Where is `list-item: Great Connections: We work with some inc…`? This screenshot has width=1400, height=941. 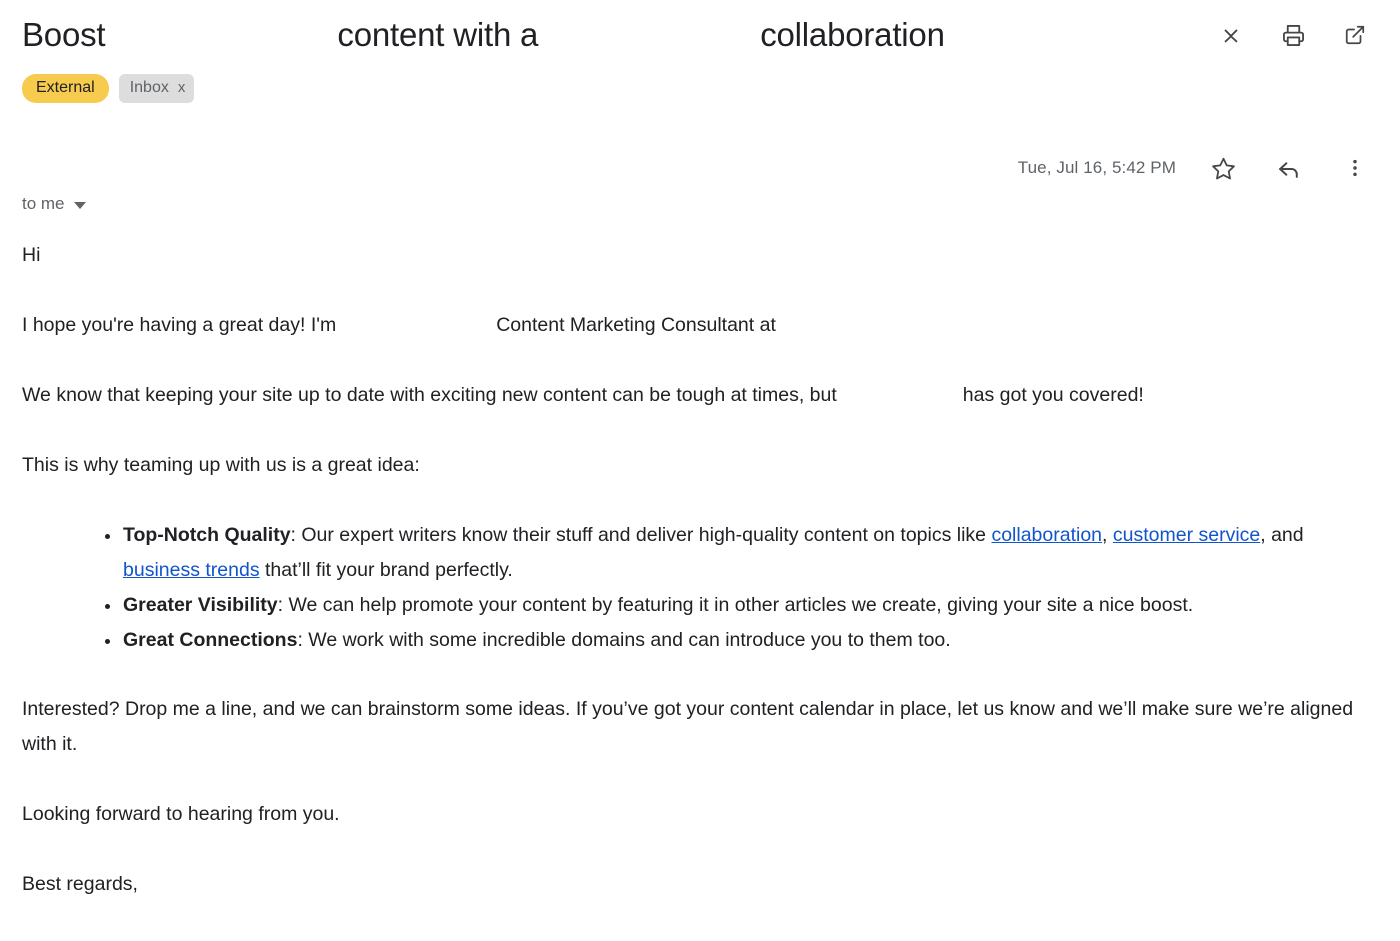
list-item: Great Connections: We work with some inc… is located at coordinates (741, 640).